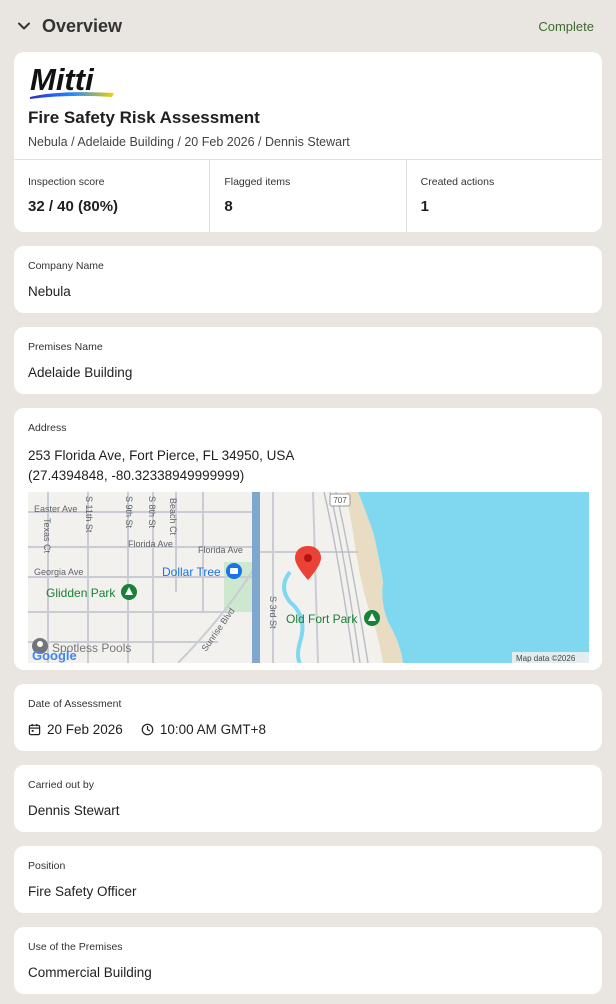 This screenshot has height=1004, width=616. I want to click on overview-header: Overview Complete, so click(308, 26).